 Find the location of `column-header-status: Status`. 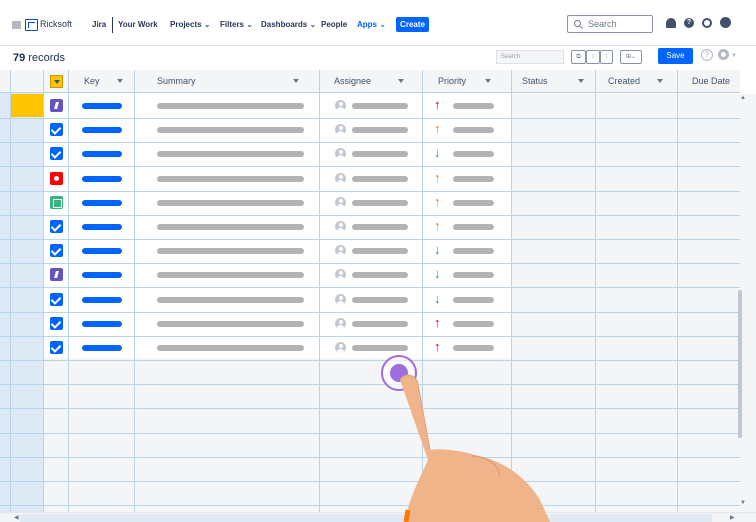

column-header-status: Status is located at coordinates (535, 81).